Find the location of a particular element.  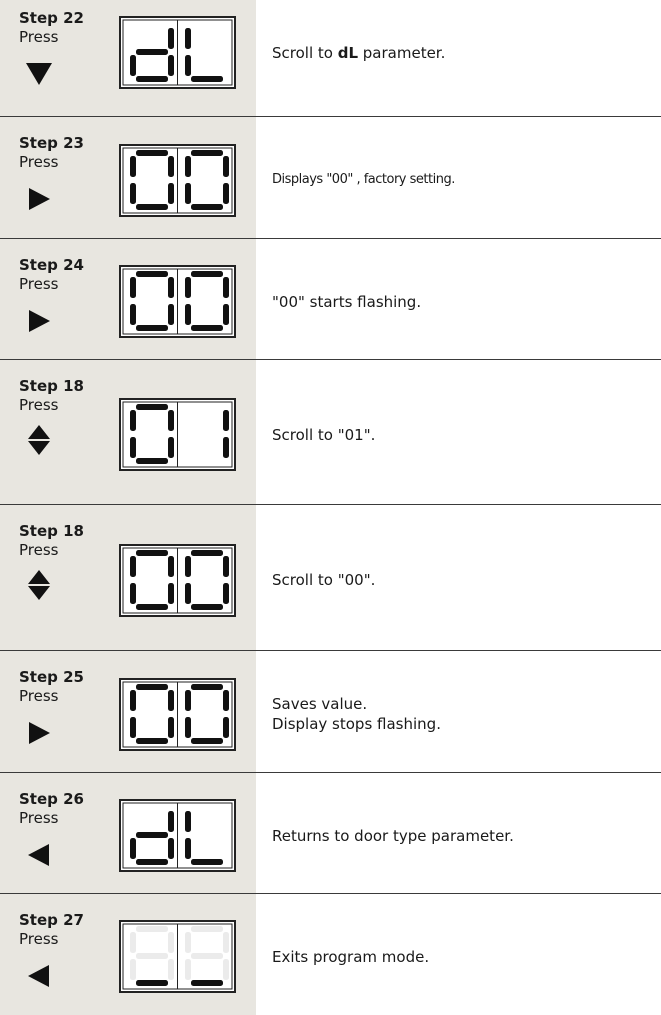

description-line: Display stops flashing. is located at coordinates (462, 724).